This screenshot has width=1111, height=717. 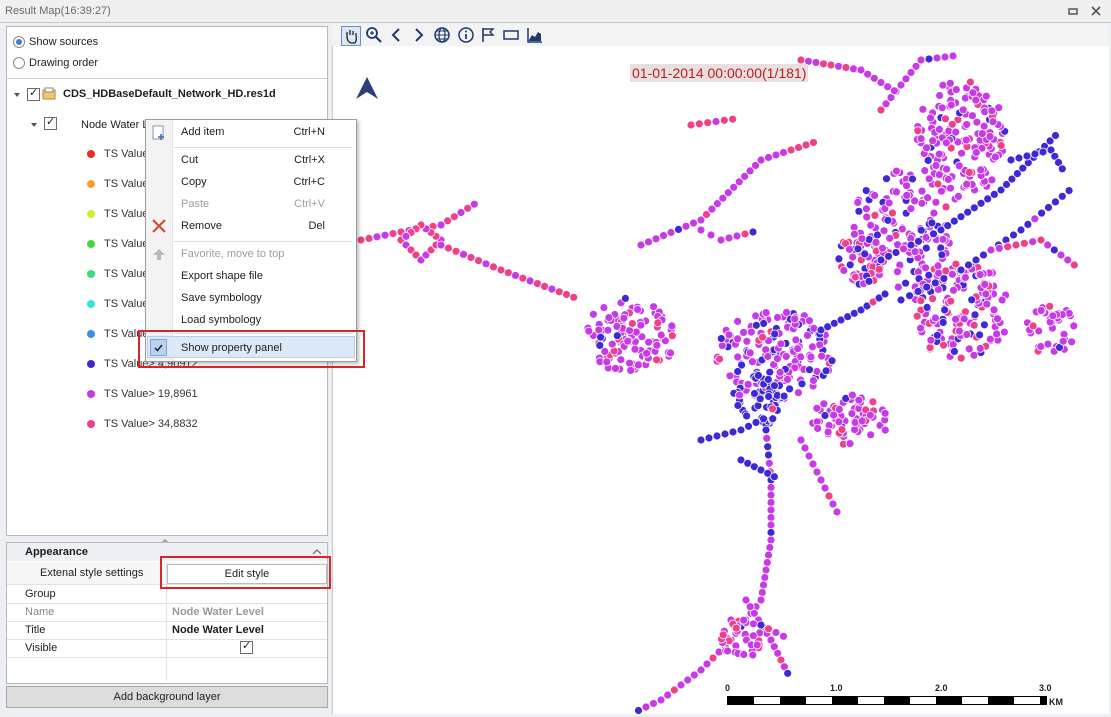 I want to click on menu-item-add-item: Add item Ctrl+N, so click(x=266, y=132).